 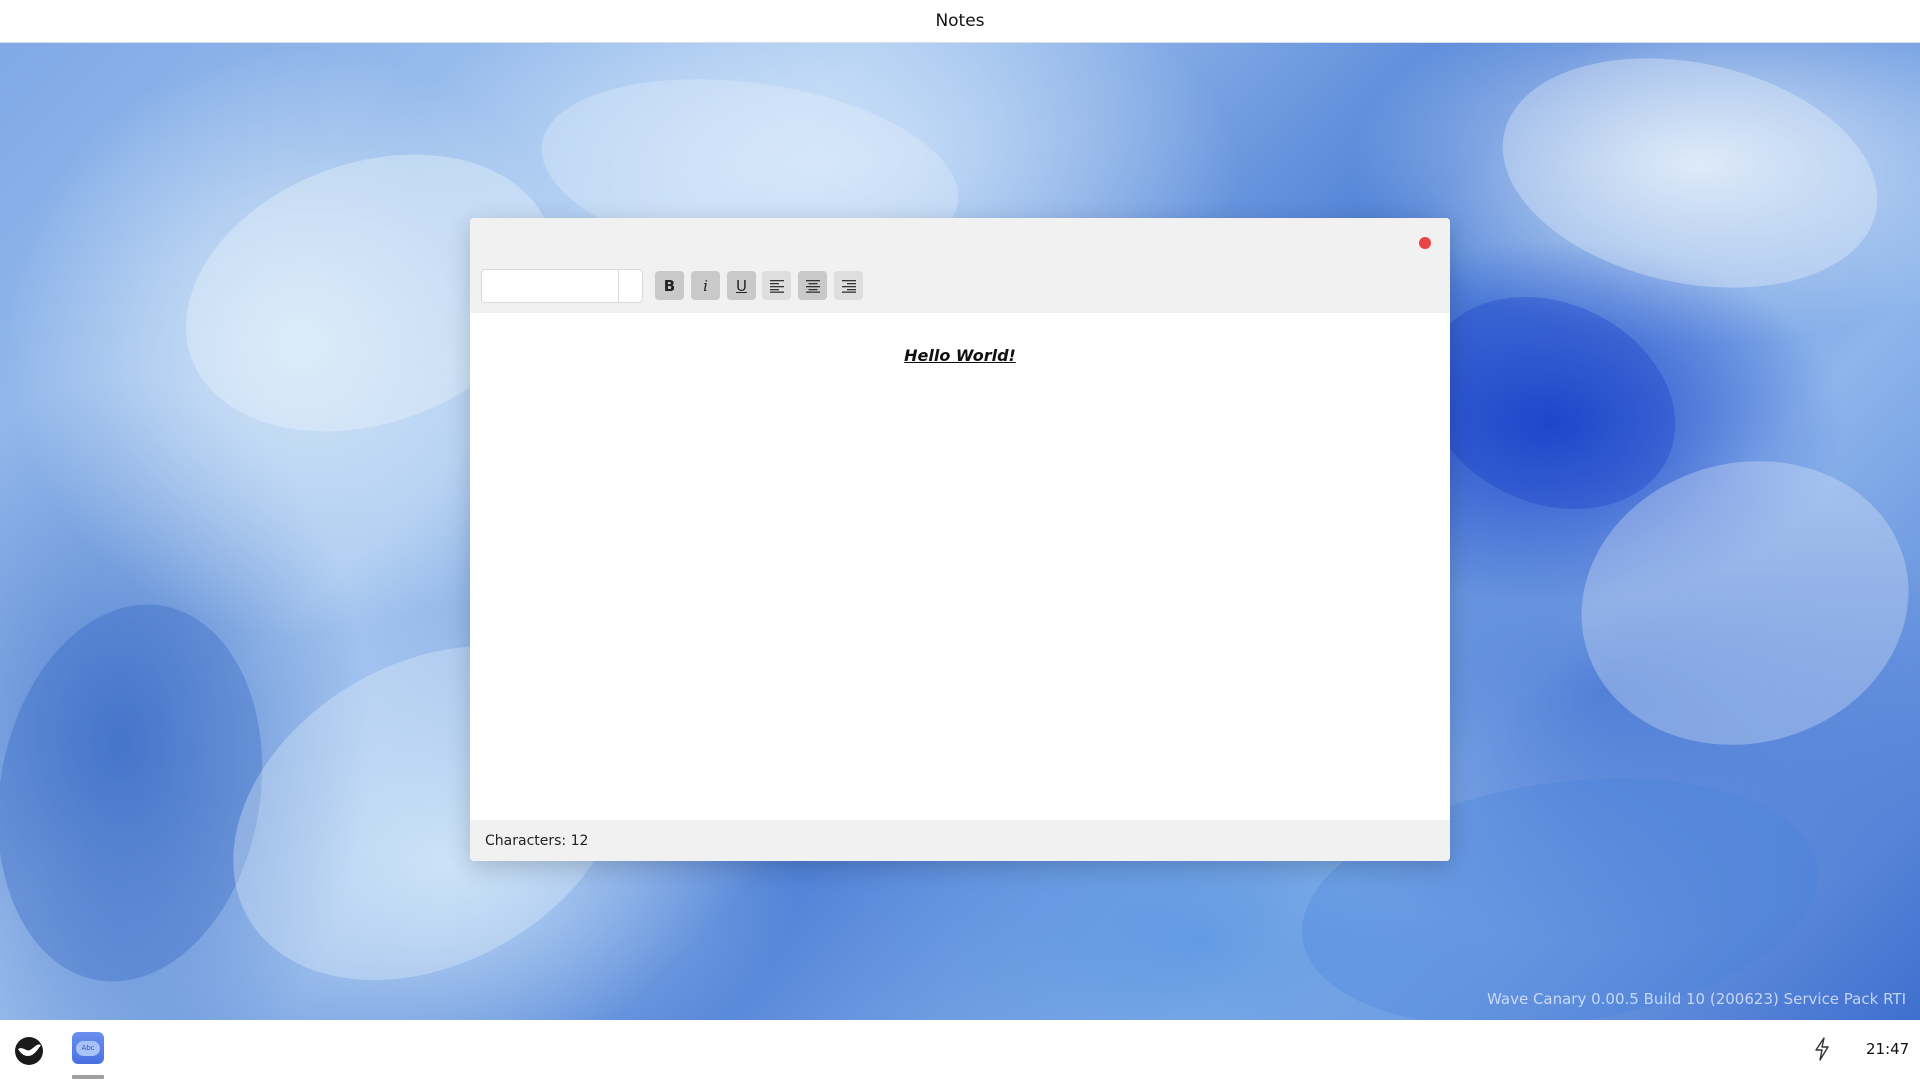 What do you see at coordinates (1425, 243) in the screenshot?
I see `close-icon` at bounding box center [1425, 243].